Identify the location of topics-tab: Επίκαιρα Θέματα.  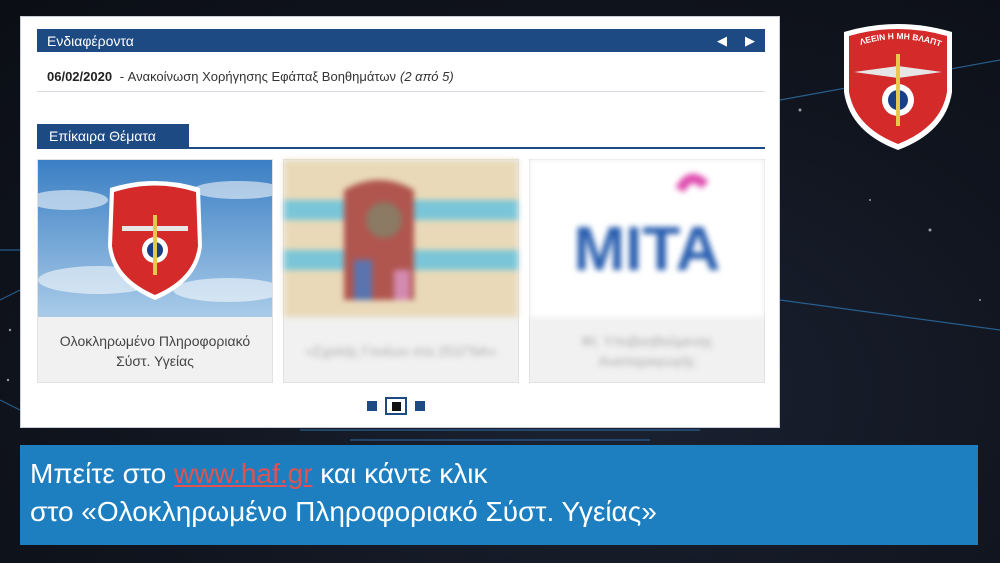
(113, 136).